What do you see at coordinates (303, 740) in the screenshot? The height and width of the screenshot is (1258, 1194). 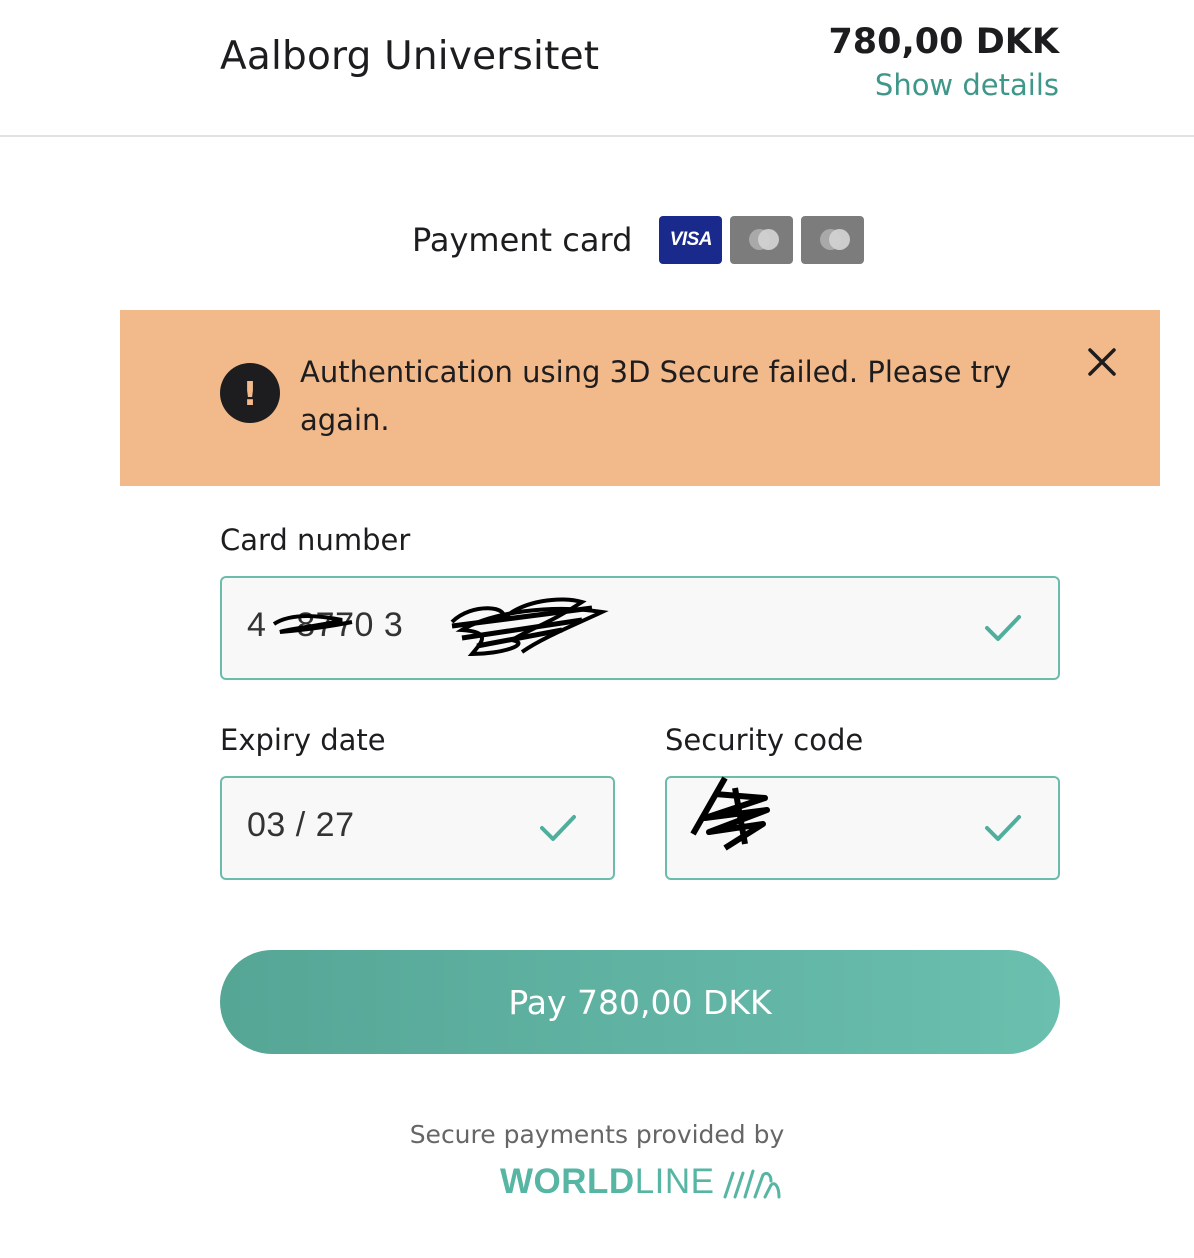 I see `expiry-date-label: Expiry date` at bounding box center [303, 740].